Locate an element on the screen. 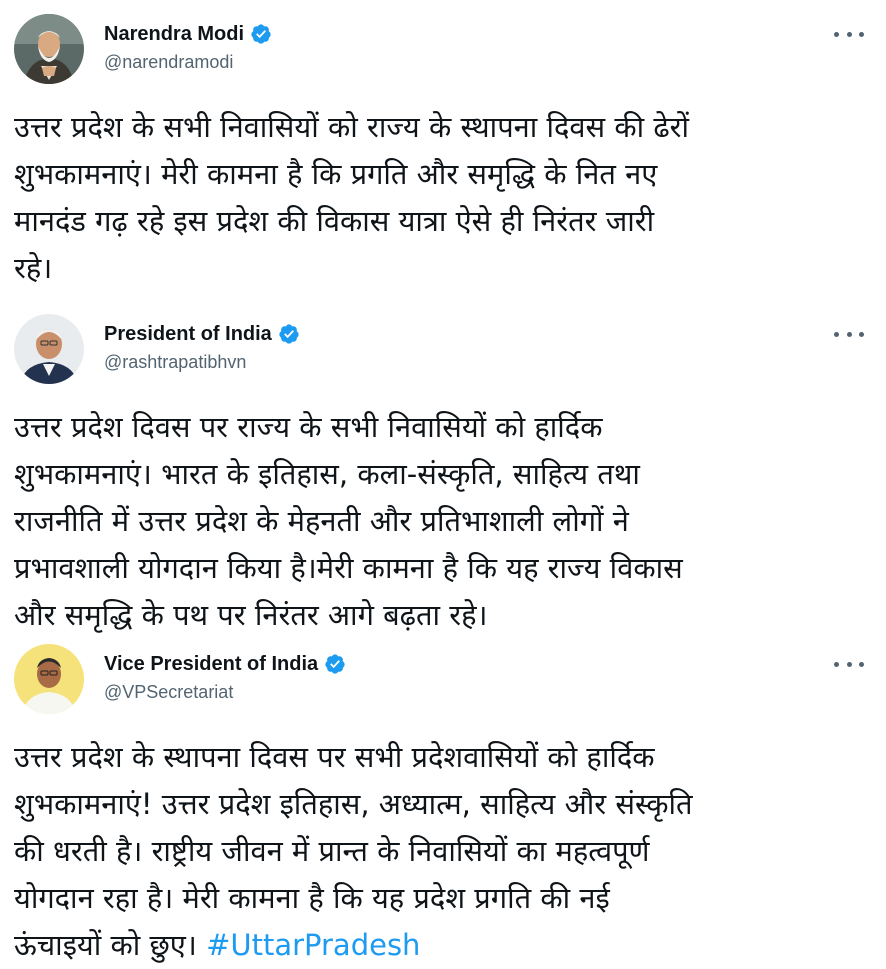 The height and width of the screenshot is (969, 886). author-name: Vice President of India is located at coordinates (211, 664).